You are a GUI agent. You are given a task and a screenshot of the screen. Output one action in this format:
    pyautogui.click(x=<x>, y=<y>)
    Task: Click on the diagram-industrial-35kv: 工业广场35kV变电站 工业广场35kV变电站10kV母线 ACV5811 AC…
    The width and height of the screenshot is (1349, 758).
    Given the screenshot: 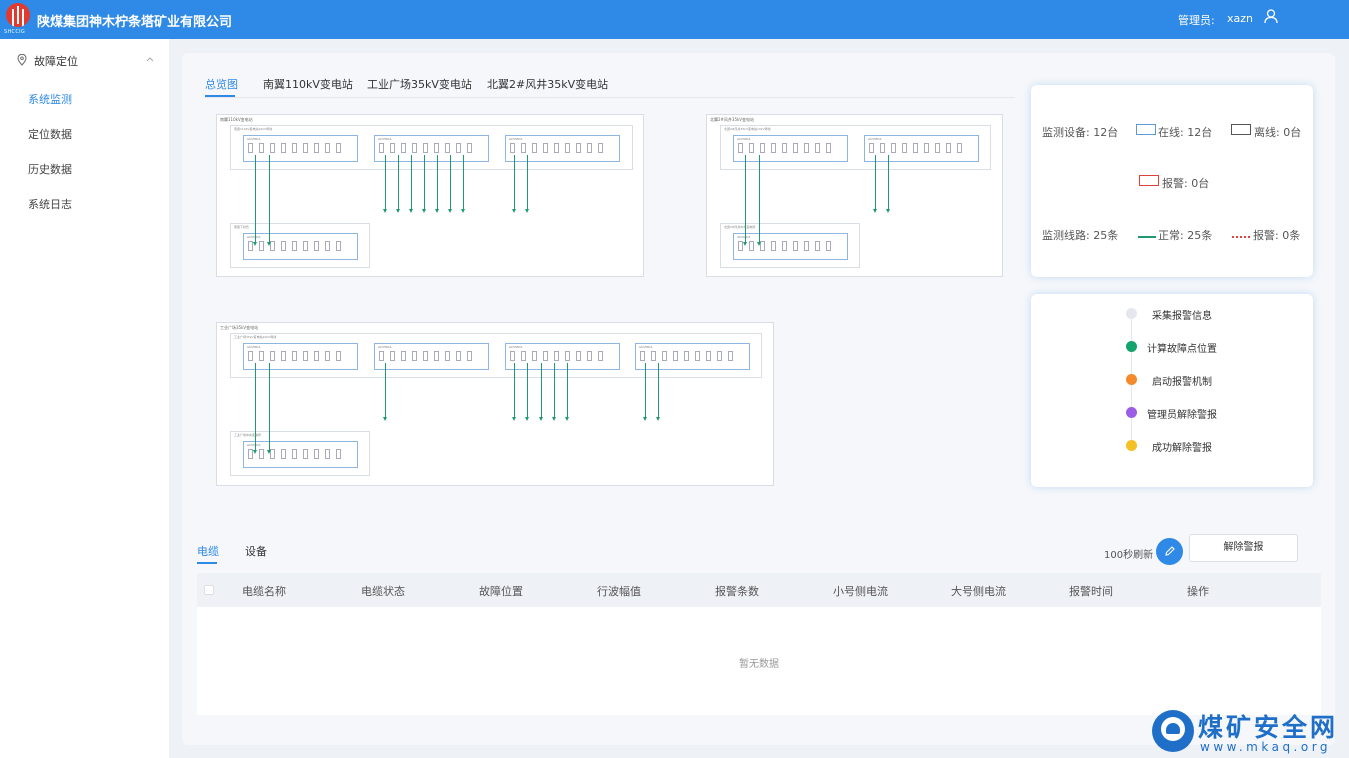 What is the action you would take?
    pyautogui.click(x=495, y=404)
    